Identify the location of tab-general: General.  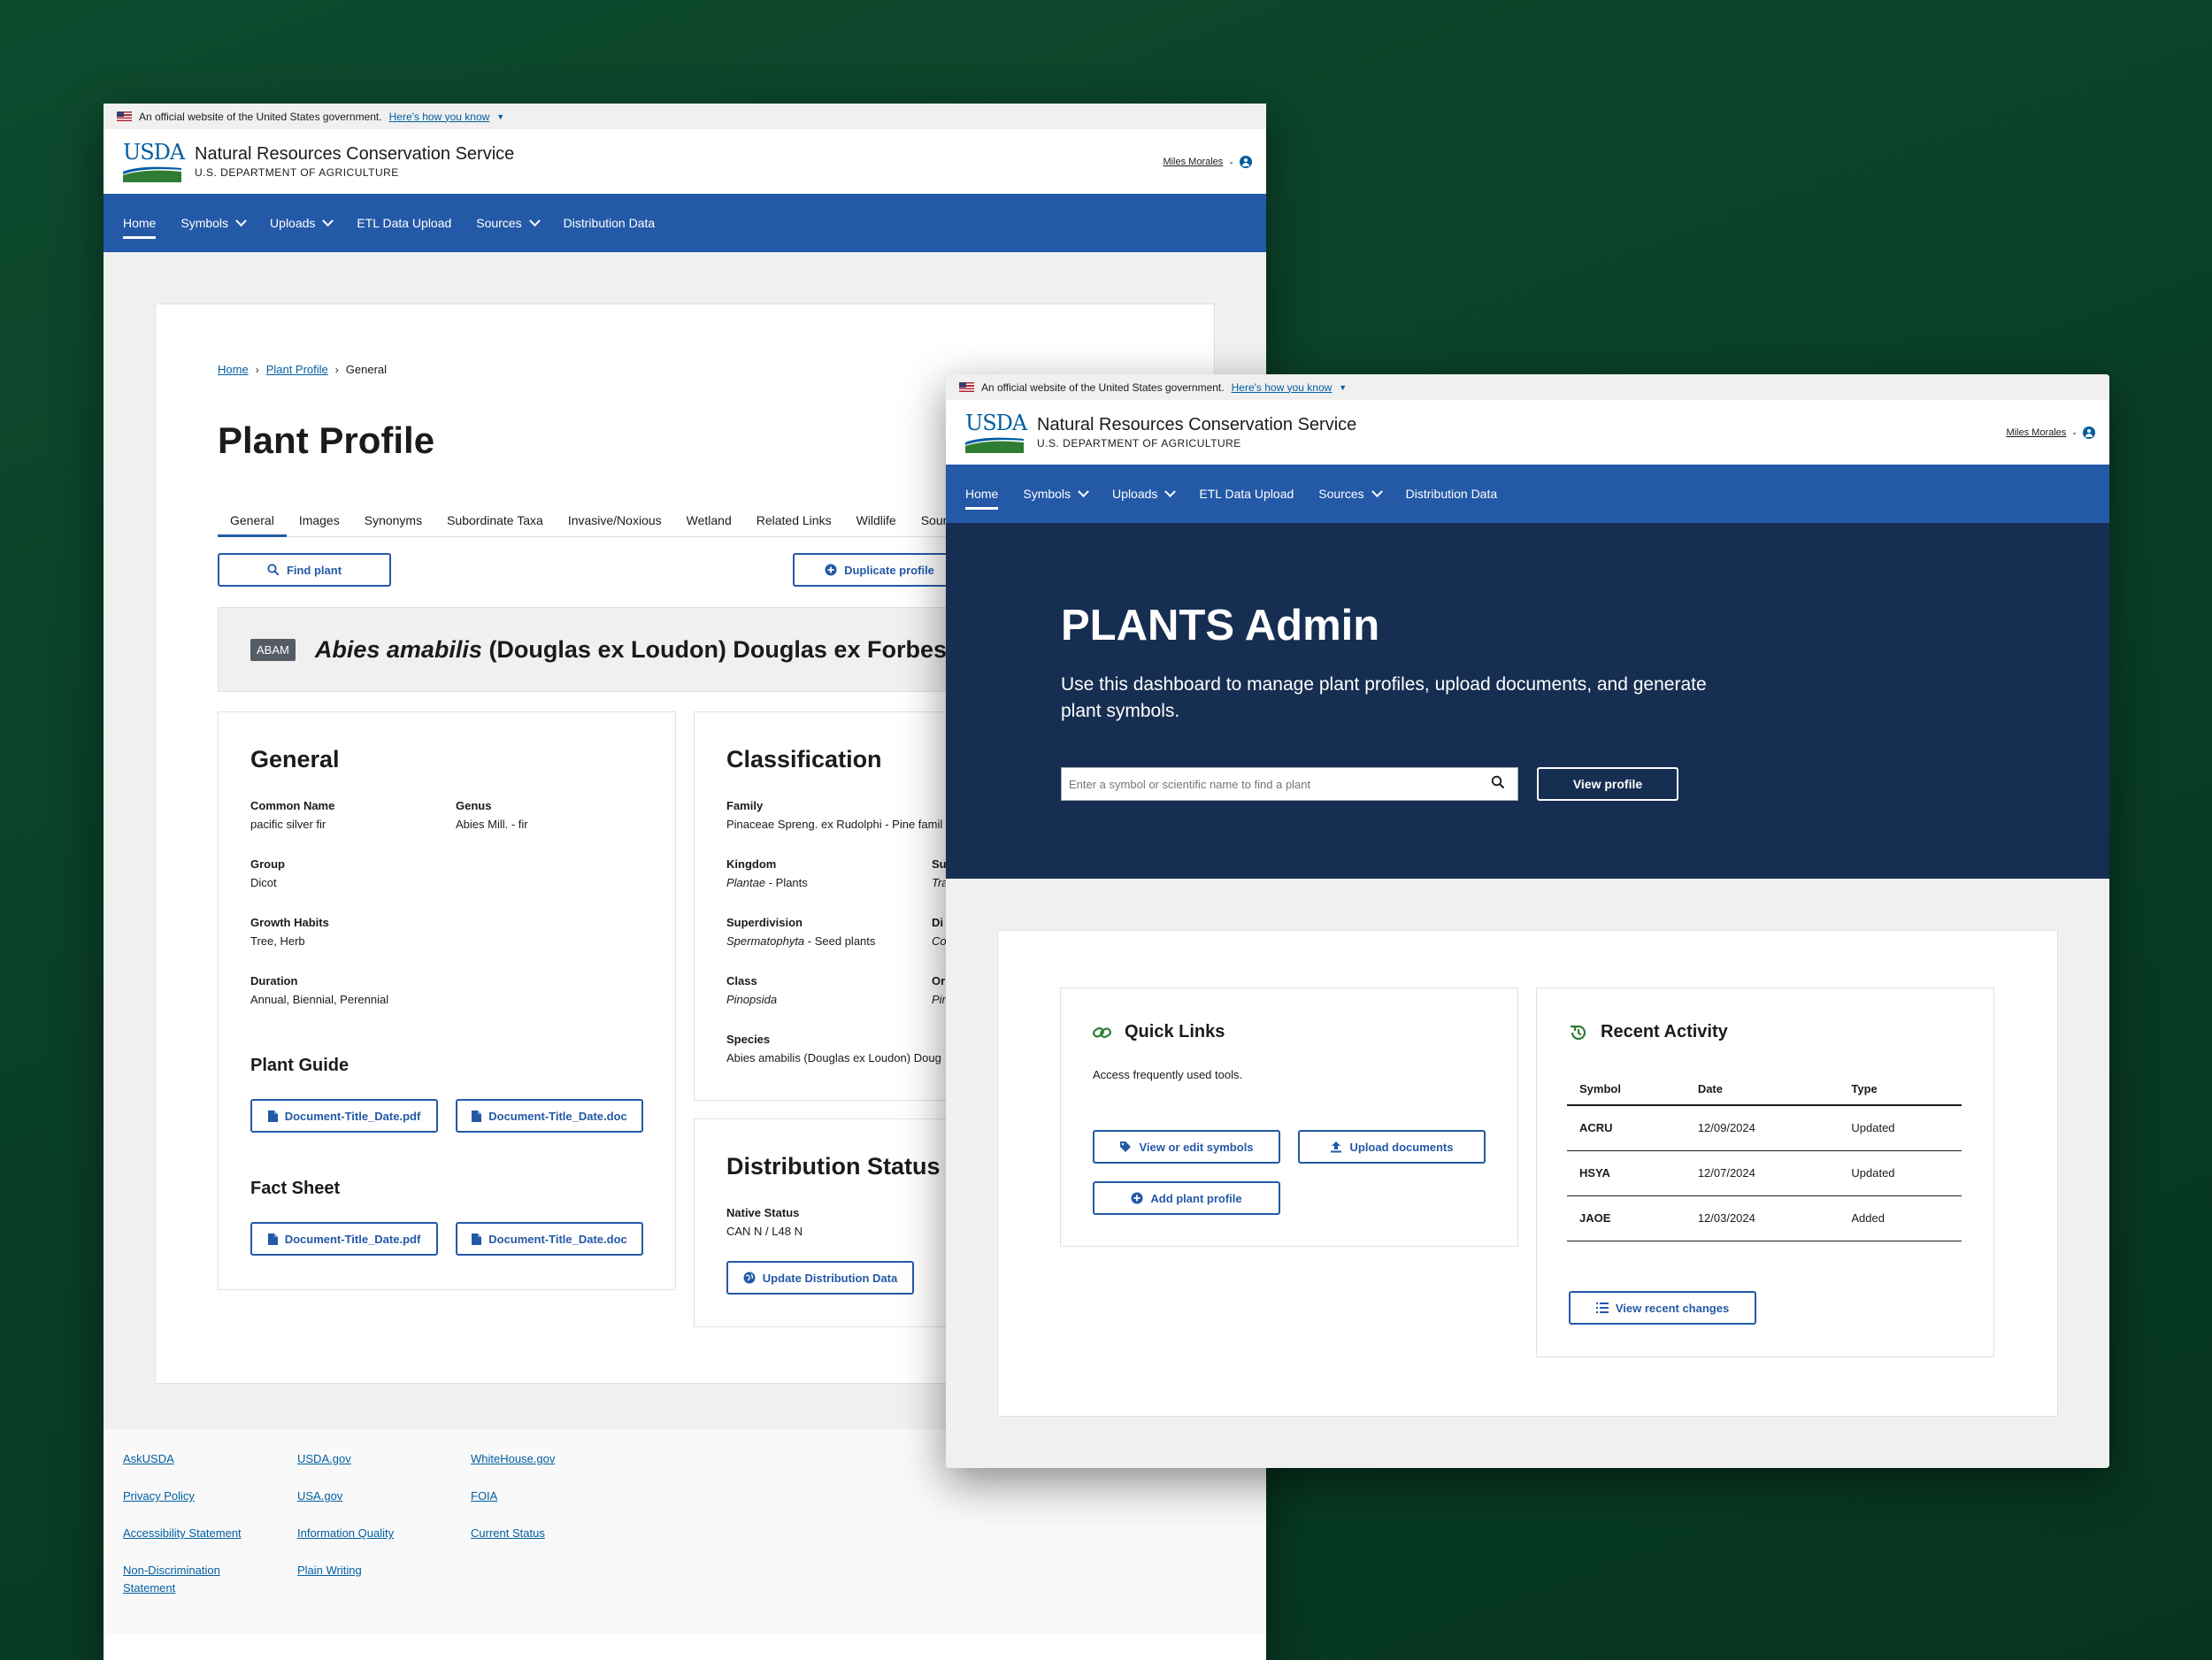
(252, 522).